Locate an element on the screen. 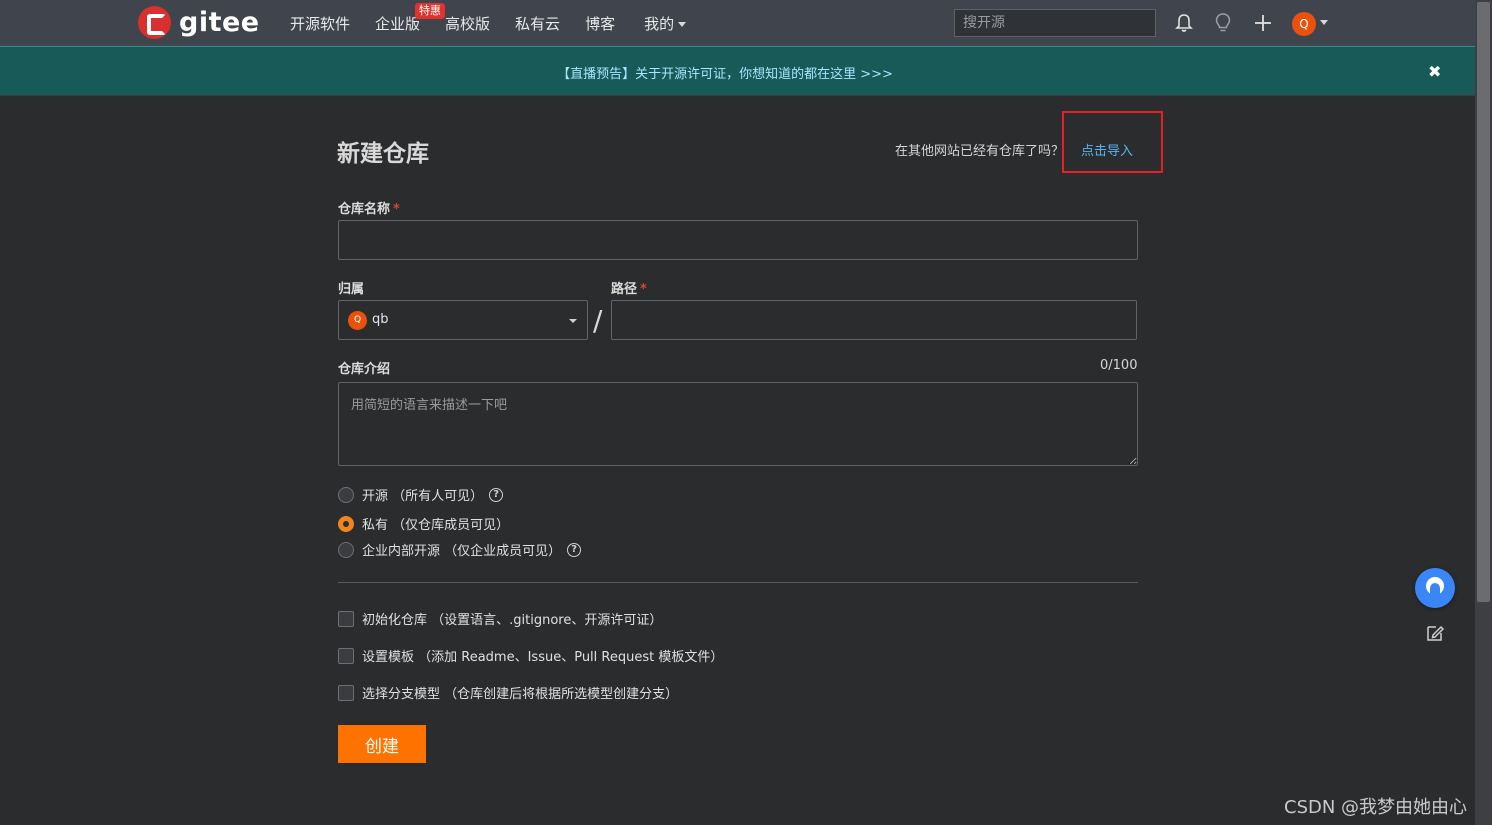  desc-label: 仓库介绍 is located at coordinates (364, 369).